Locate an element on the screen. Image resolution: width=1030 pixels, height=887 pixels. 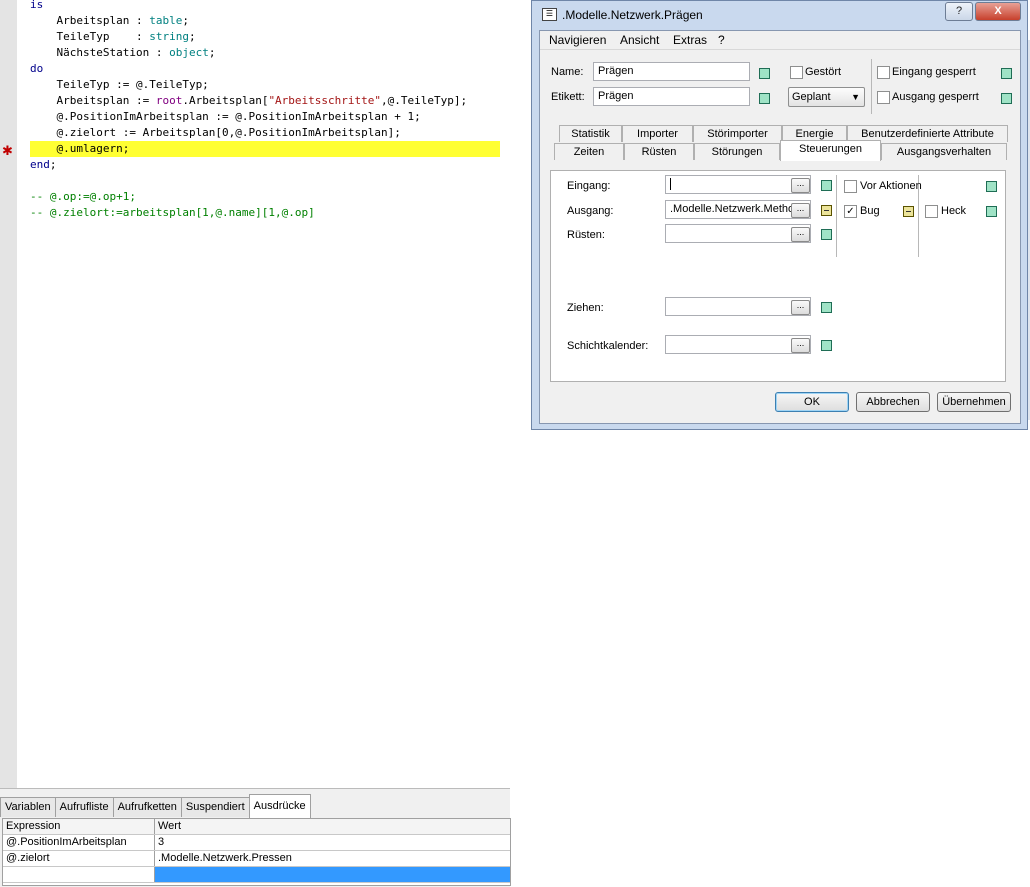
code-line: is is located at coordinates (270, 6).